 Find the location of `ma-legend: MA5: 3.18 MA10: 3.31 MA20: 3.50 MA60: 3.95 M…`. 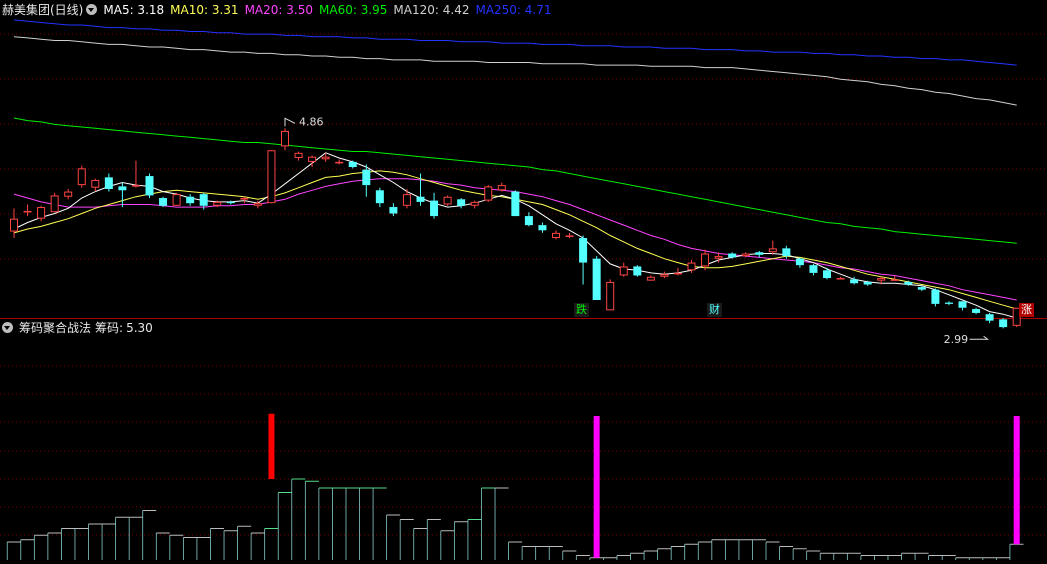

ma-legend: MA5: 3.18 MA10: 3.31 MA20: 3.50 MA60: 3.95 M… is located at coordinates (330, 10).